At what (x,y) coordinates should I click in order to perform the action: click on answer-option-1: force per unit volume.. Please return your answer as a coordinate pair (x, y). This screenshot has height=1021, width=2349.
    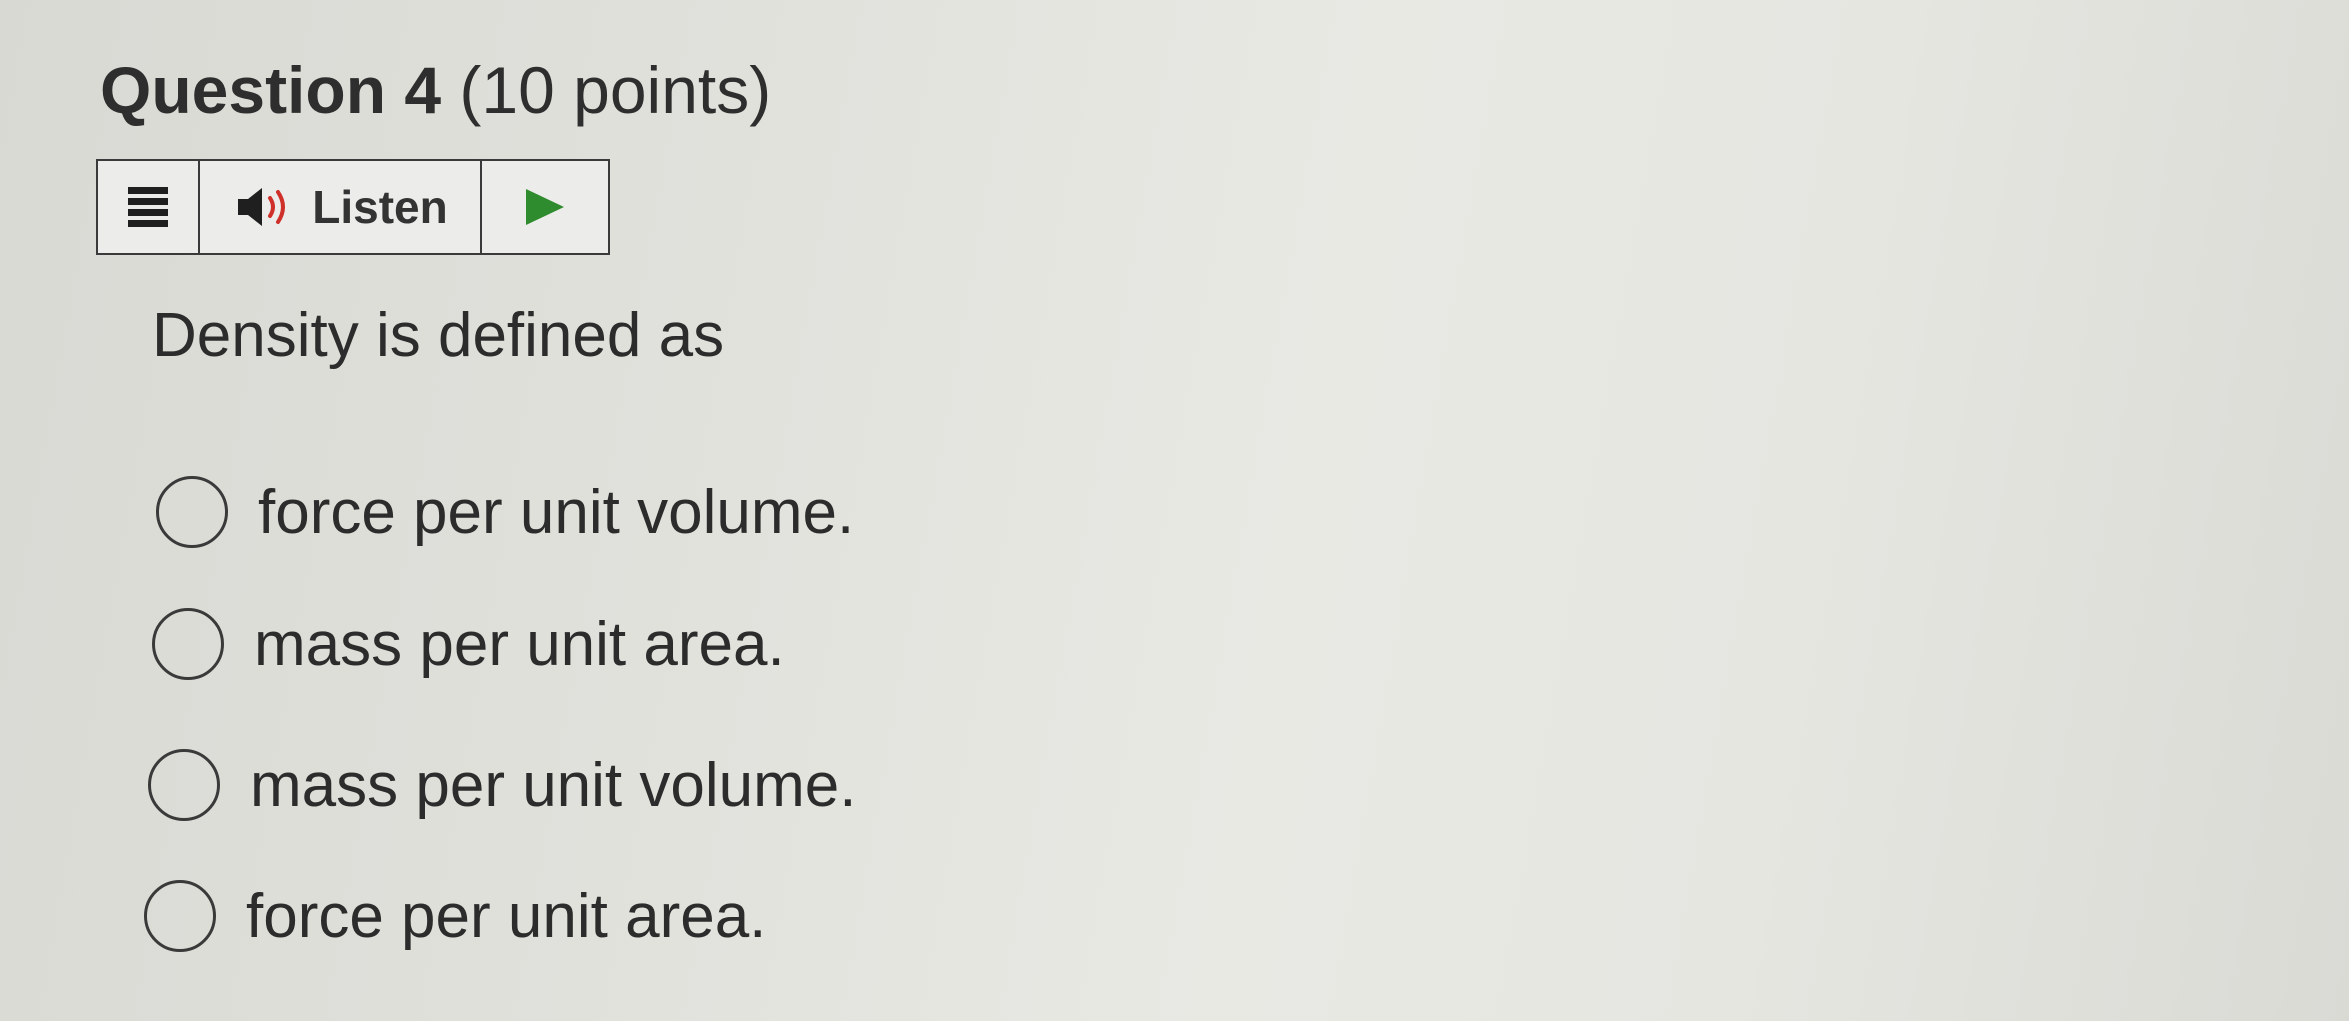
    Looking at the image, I should click on (505, 512).